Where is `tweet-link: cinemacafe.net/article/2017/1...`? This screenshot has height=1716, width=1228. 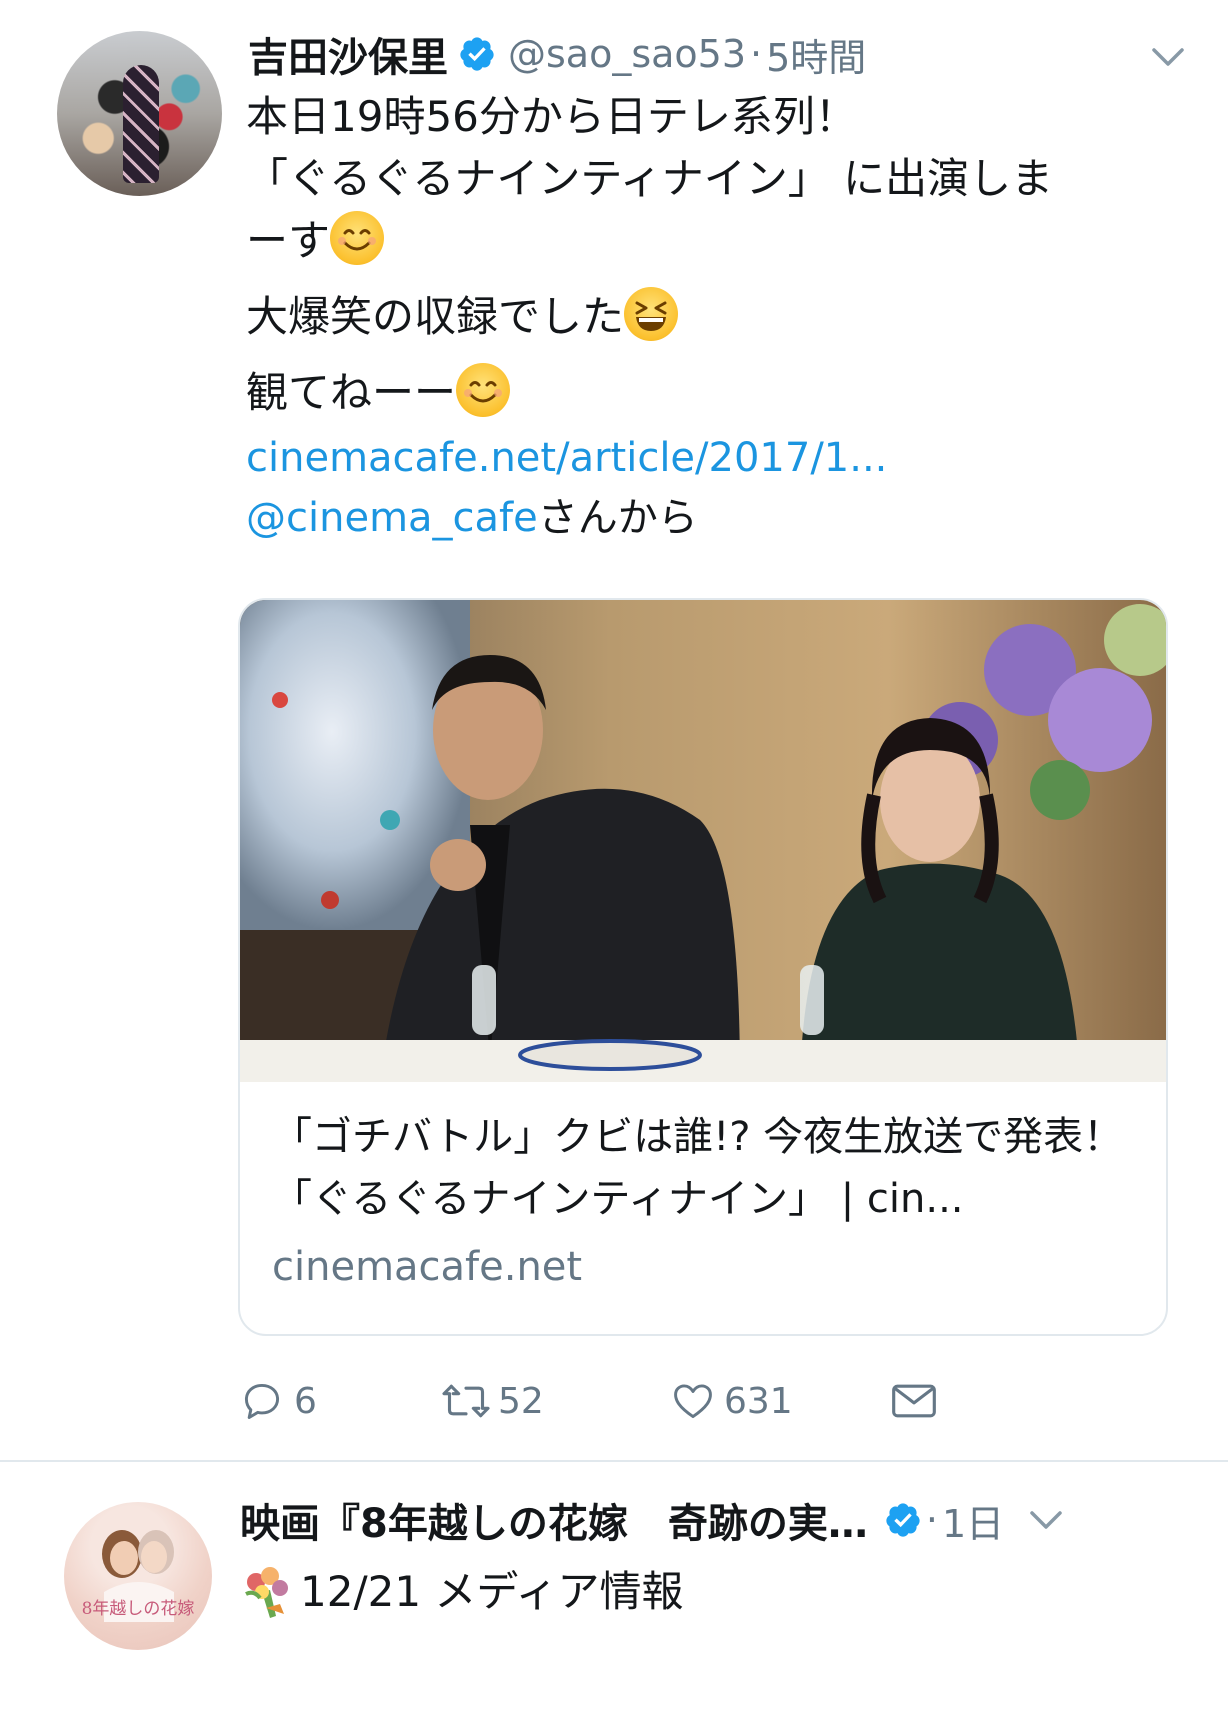 tweet-link: cinemacafe.net/article/2017/1... is located at coordinates (711, 458).